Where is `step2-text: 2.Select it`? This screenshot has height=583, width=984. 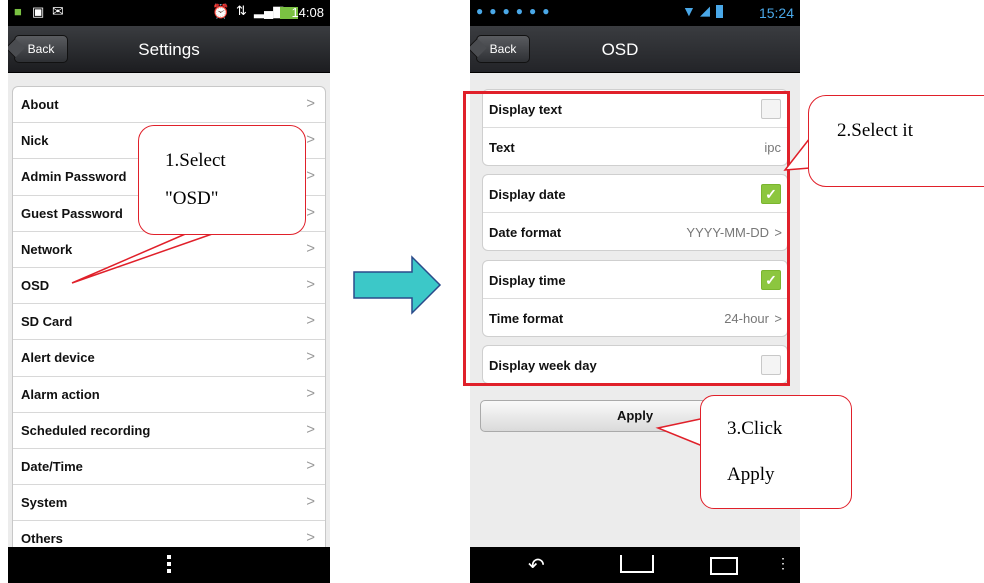 step2-text: 2.Select it is located at coordinates (875, 130).